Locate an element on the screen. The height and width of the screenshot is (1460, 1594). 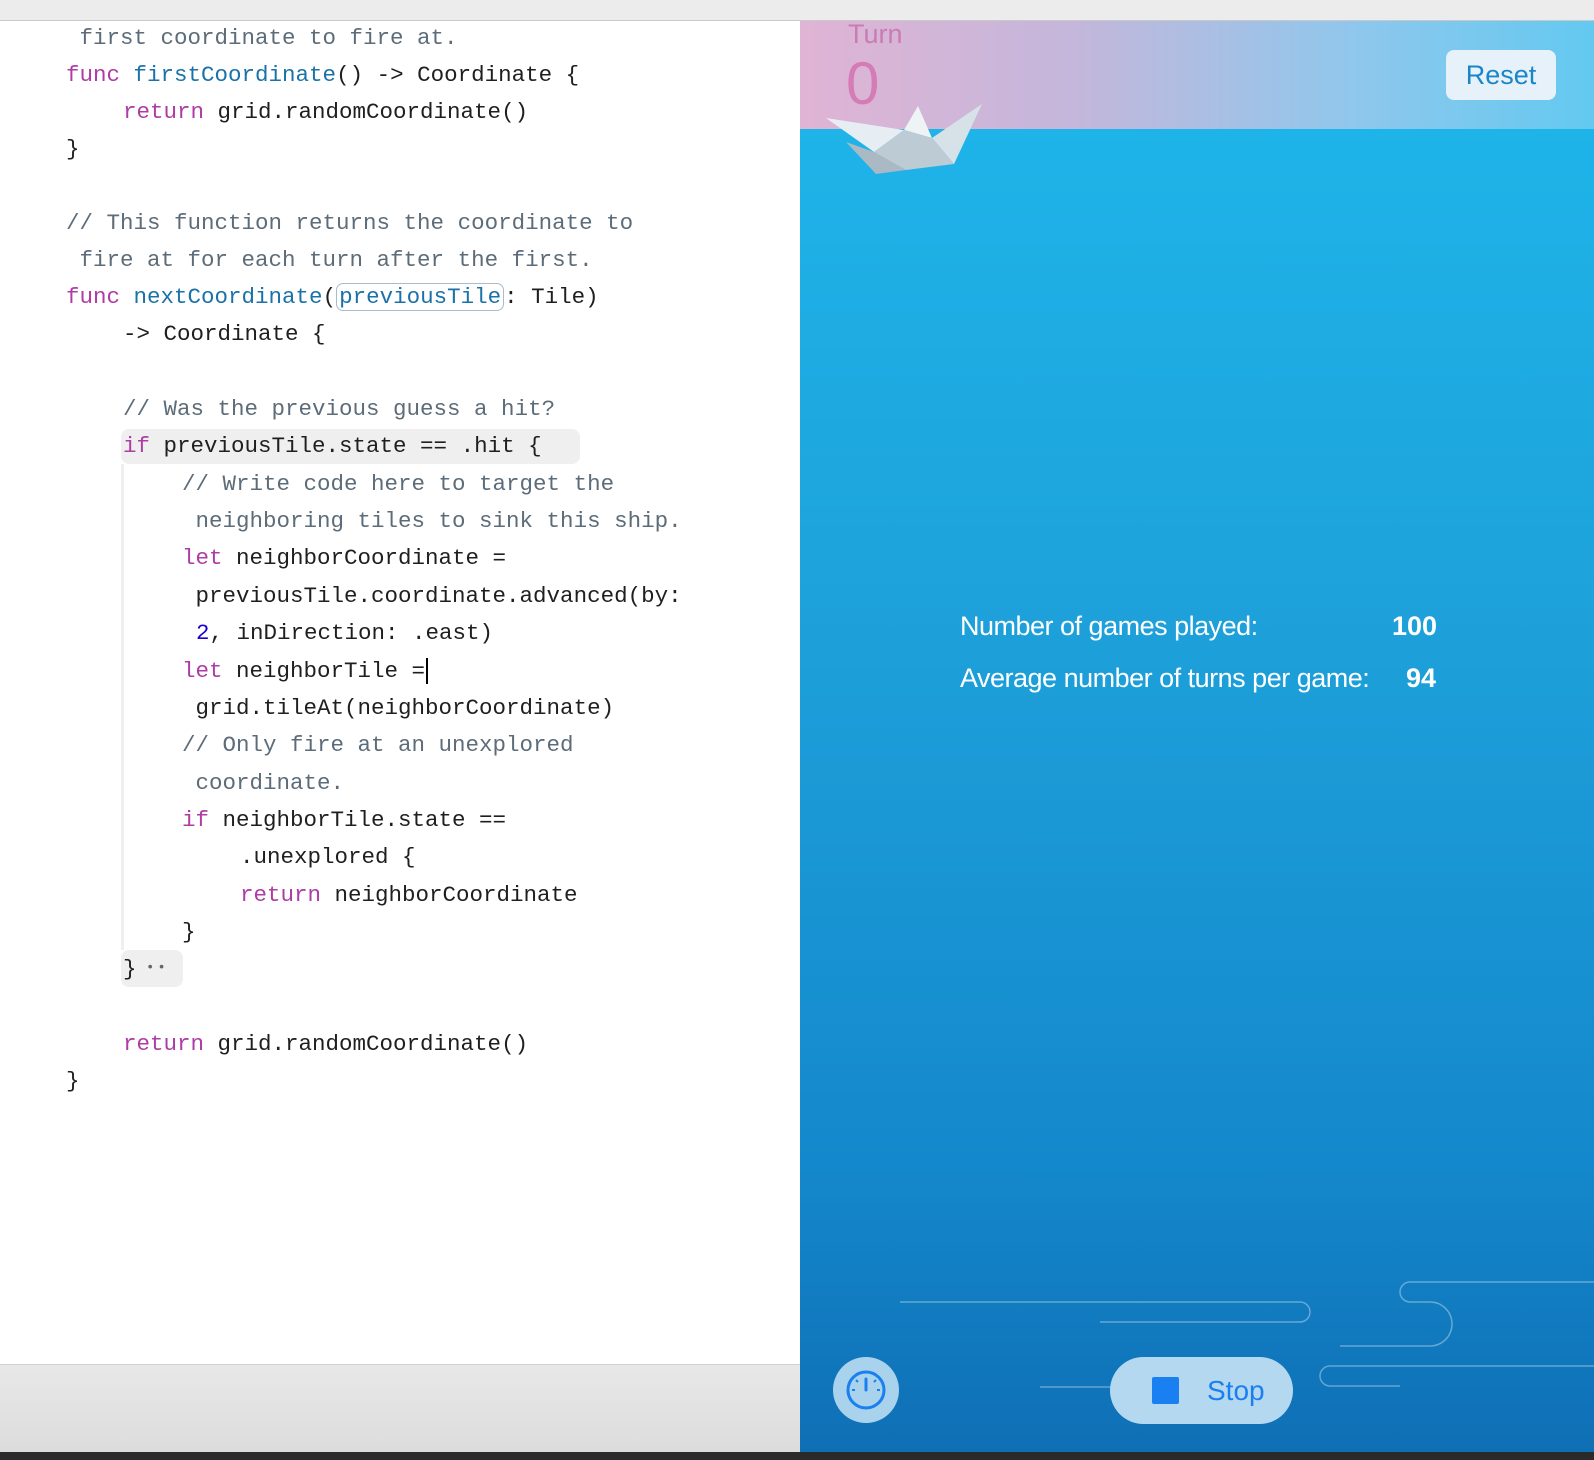
code-line: return neighborCoordinate is located at coordinates (409, 895).